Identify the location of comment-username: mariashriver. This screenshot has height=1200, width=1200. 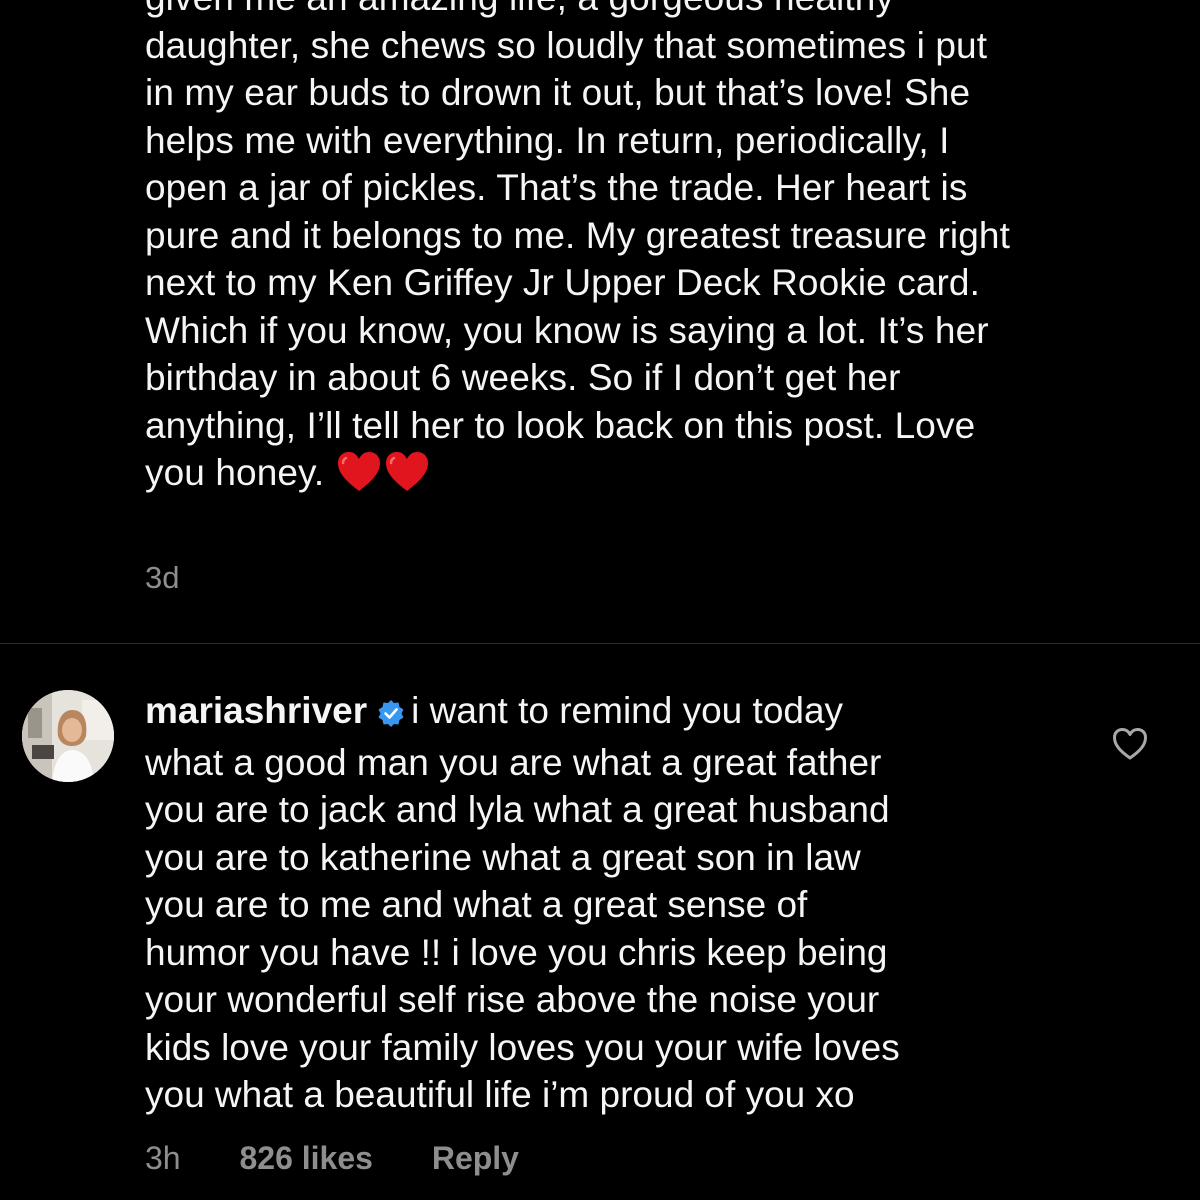
(256, 710).